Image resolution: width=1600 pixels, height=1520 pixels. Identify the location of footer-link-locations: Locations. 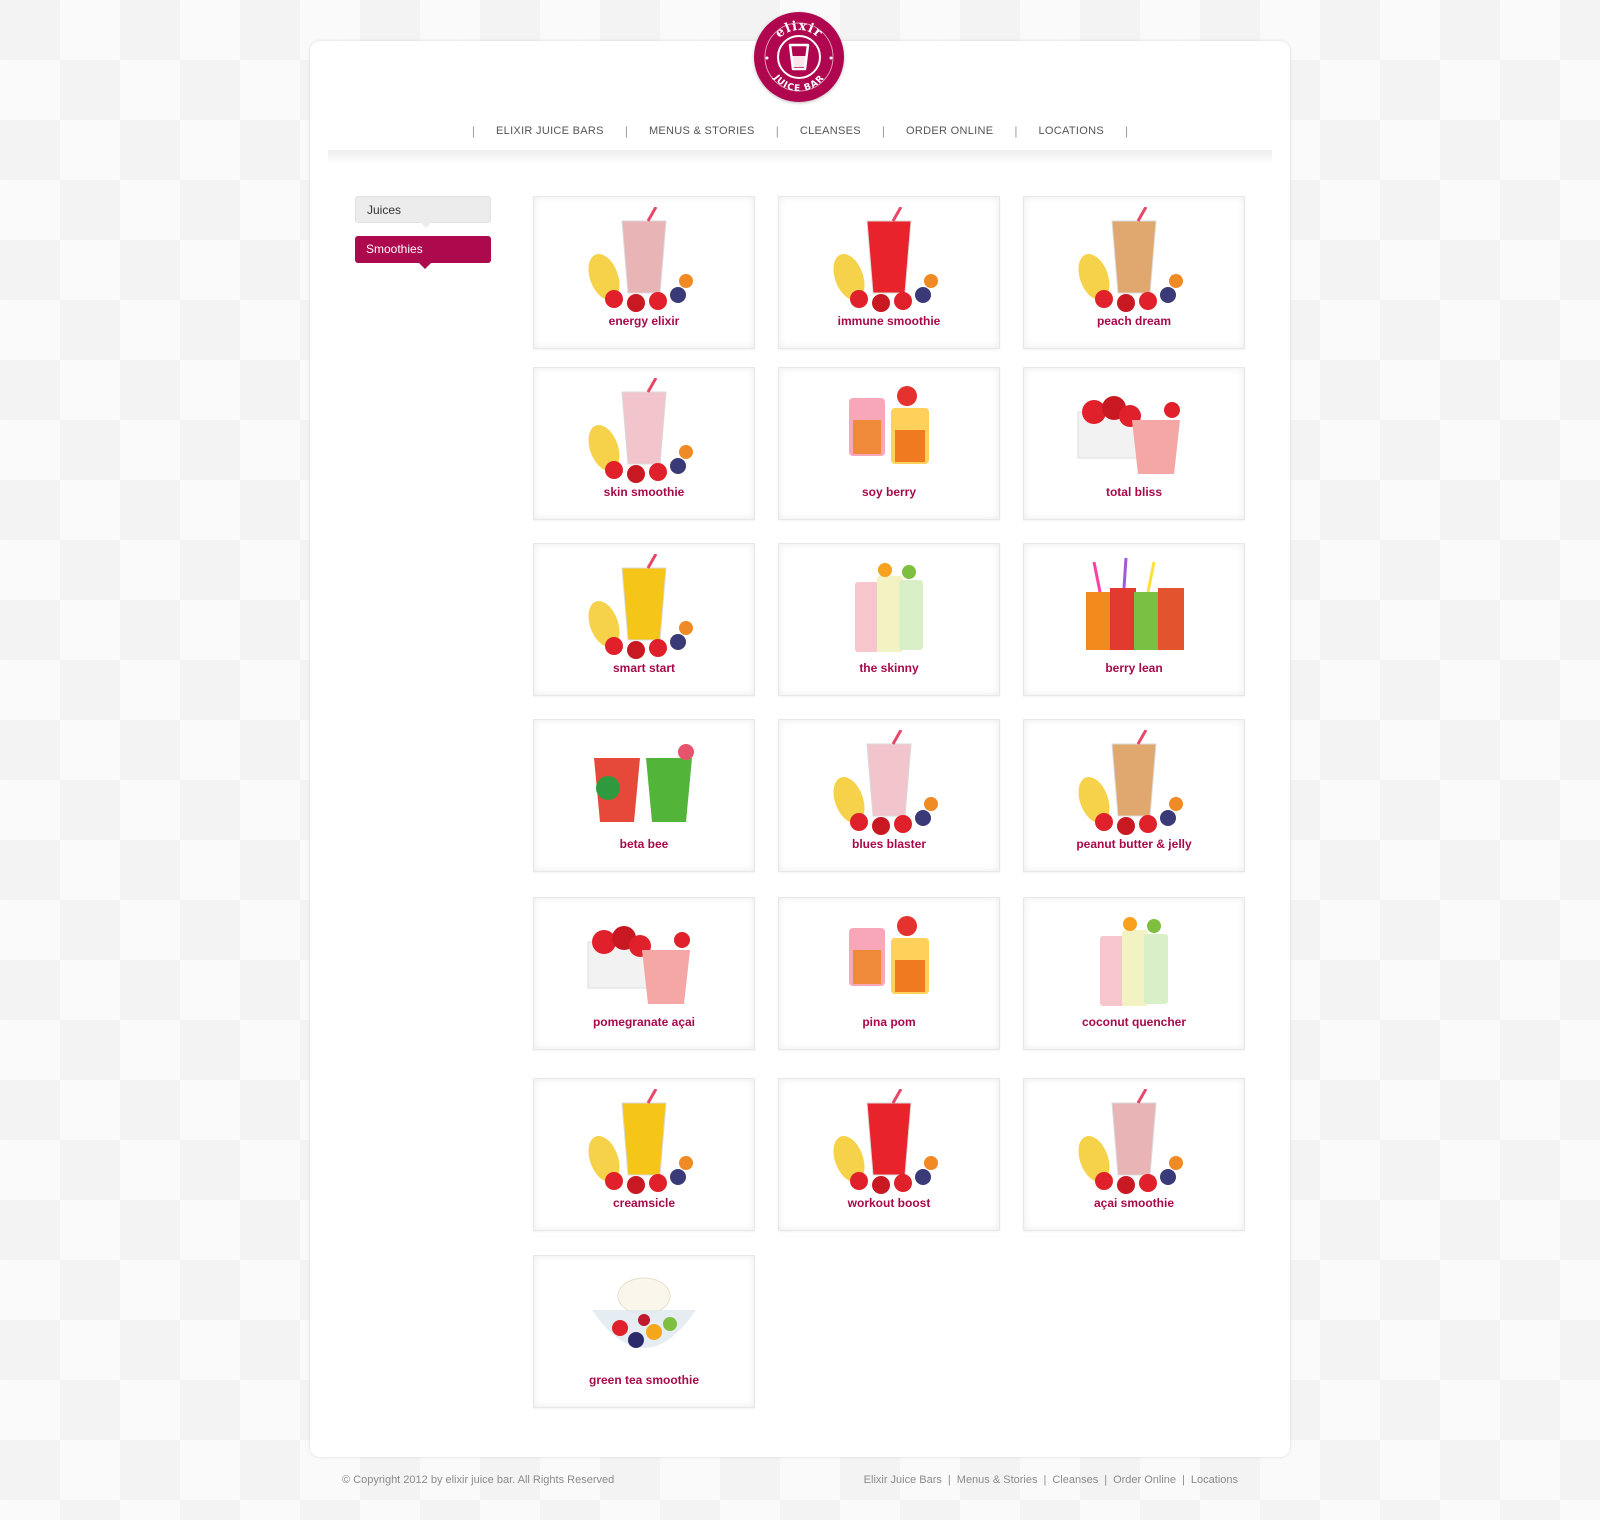
(1214, 1480).